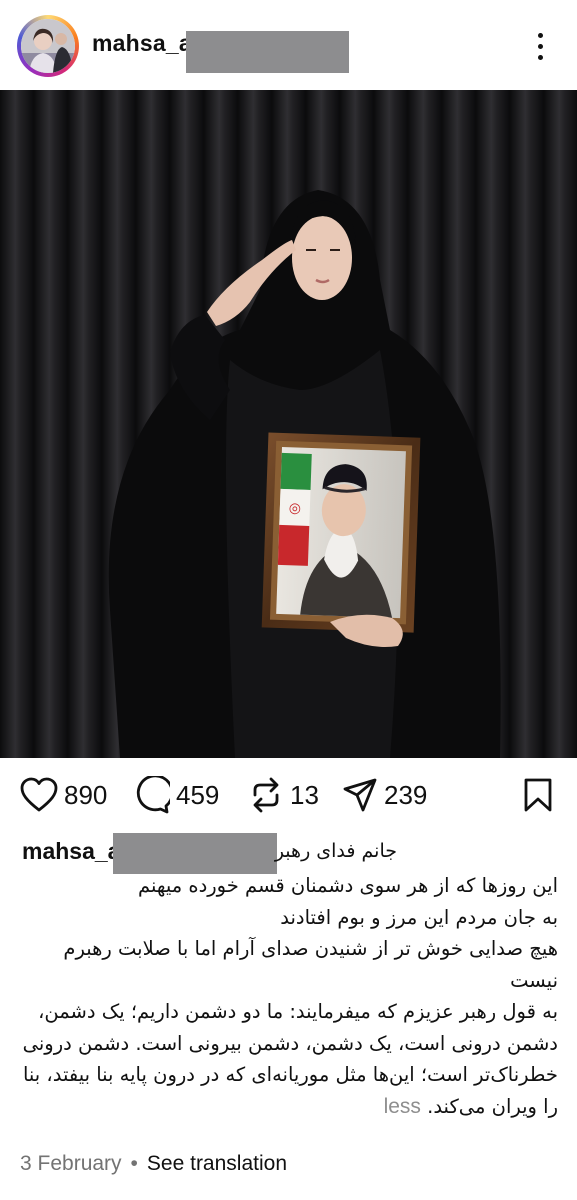 The image size is (577, 1200). I want to click on avatar, so click(48, 46).